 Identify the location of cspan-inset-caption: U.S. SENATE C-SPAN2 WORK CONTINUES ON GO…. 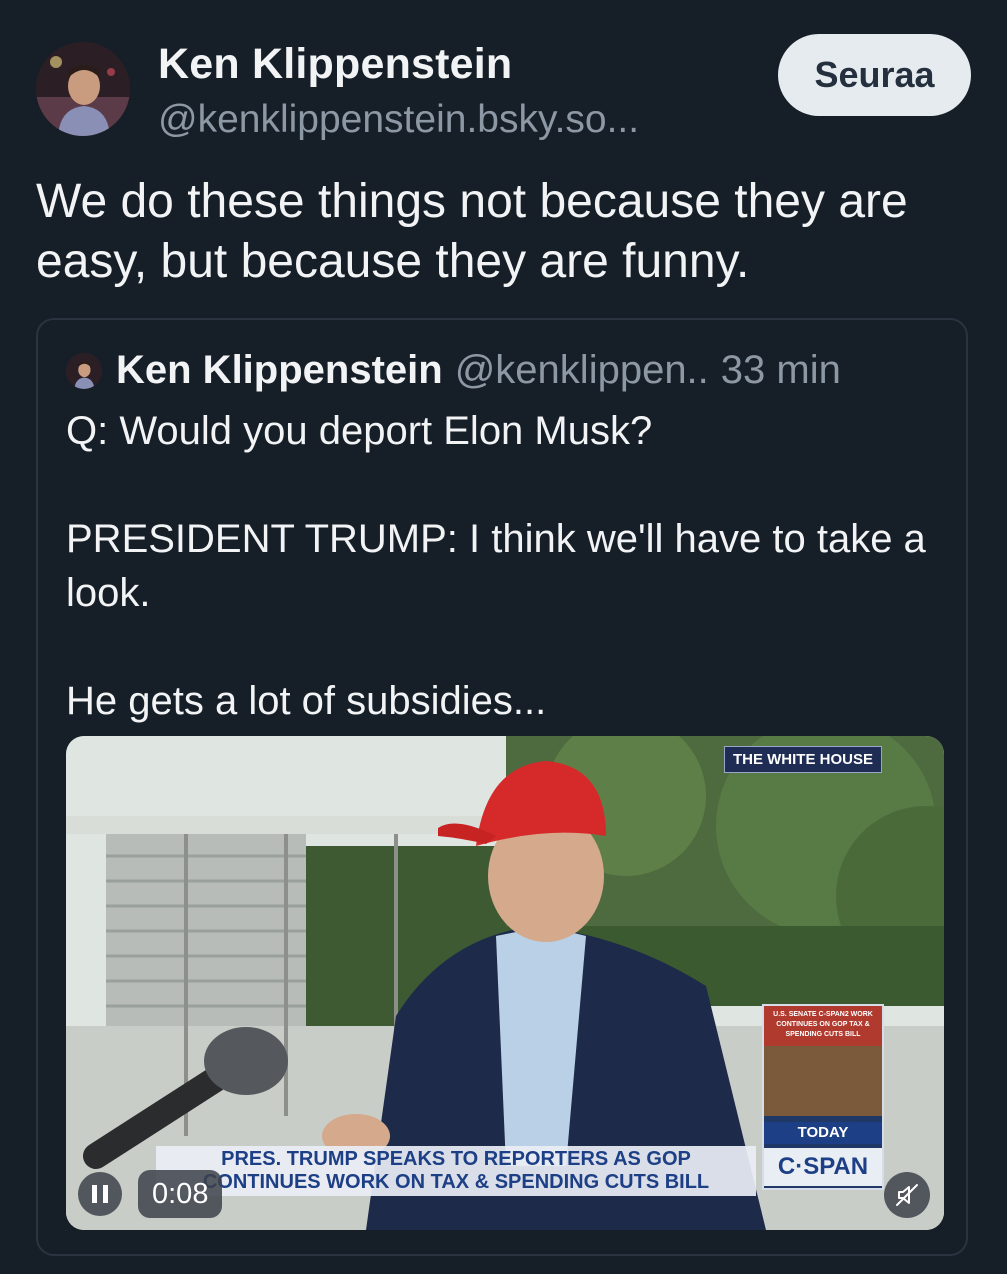
(823, 1026).